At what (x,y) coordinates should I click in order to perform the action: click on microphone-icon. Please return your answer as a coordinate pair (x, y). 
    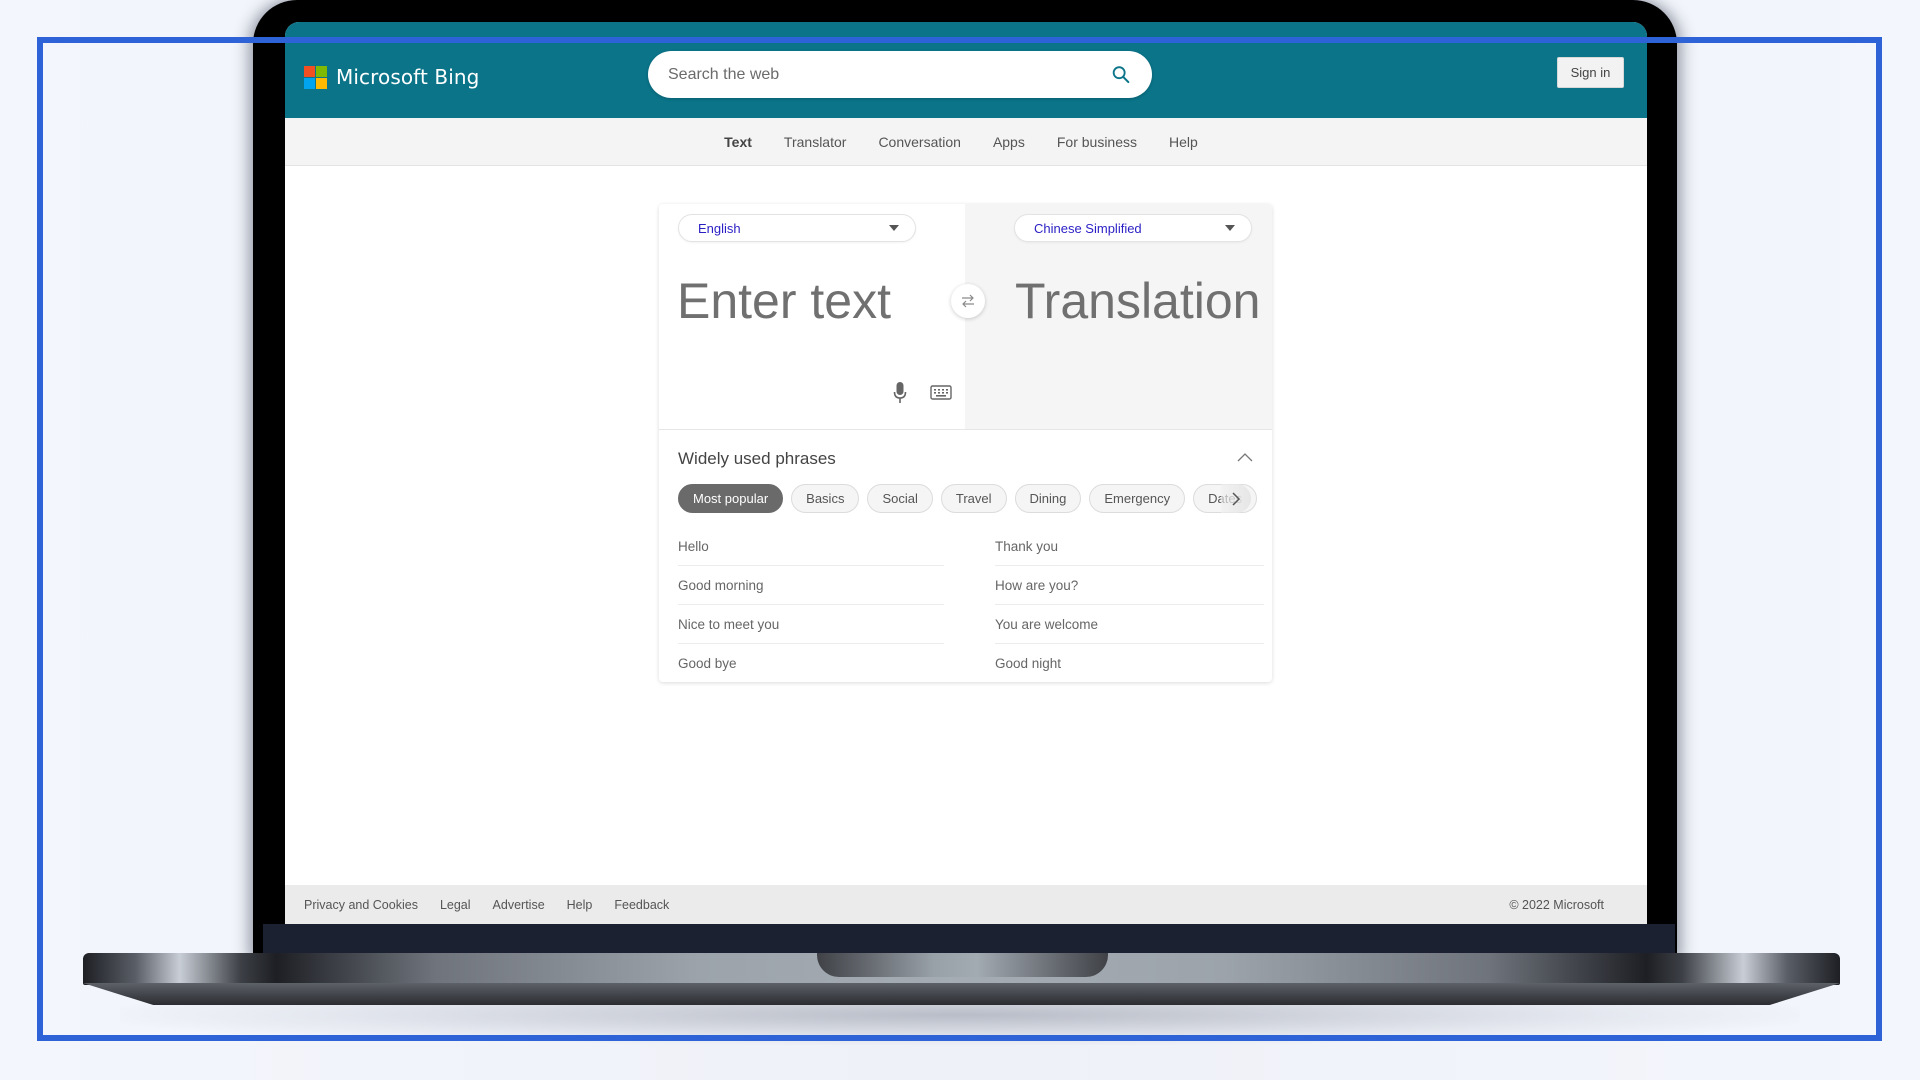
    Looking at the image, I should click on (900, 393).